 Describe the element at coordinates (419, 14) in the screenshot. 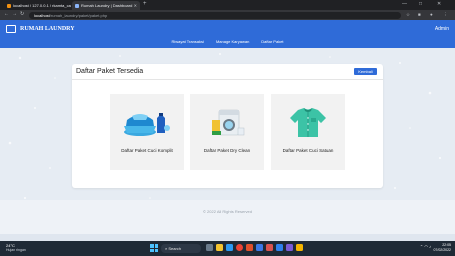

I see `extensions-icon: ■` at that location.